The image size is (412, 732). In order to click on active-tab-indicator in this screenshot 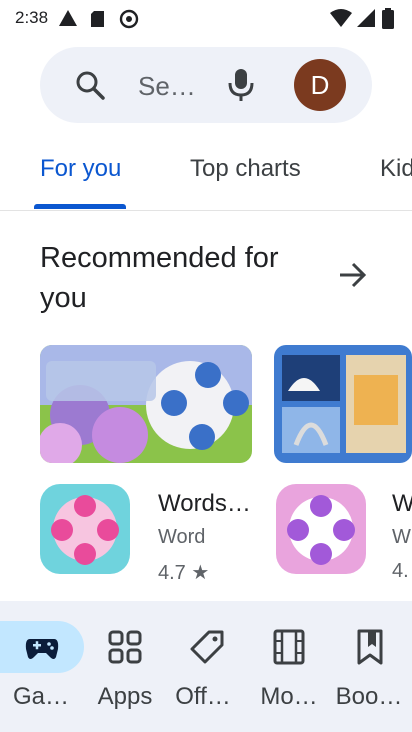, I will do `click(80, 206)`.